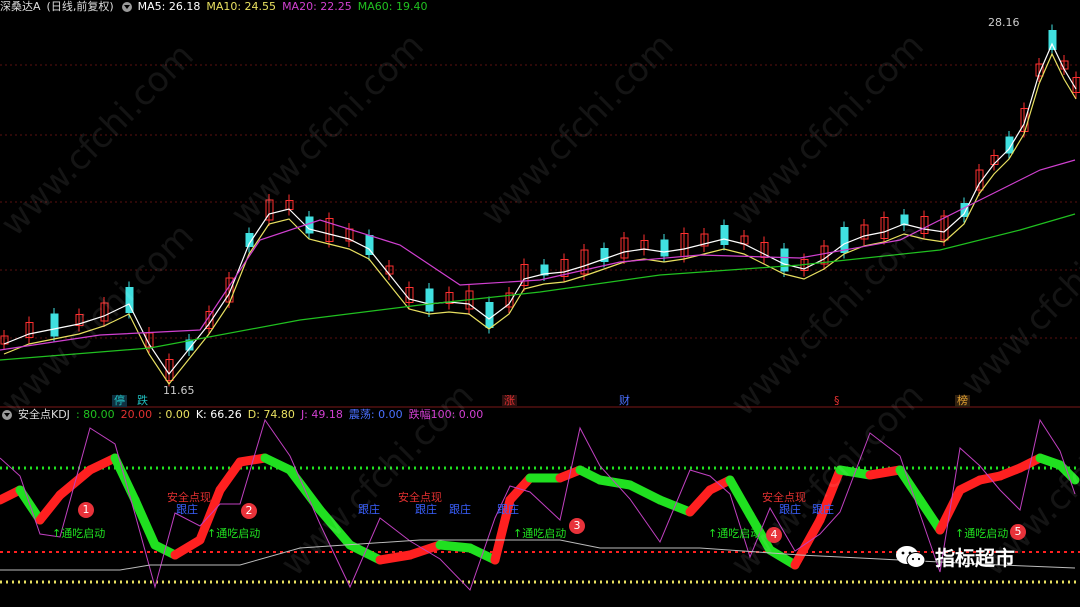 Image resolution: width=1080 pixels, height=607 pixels. What do you see at coordinates (44, 415) in the screenshot?
I see `kdj-name: 安全点KDJ` at bounding box center [44, 415].